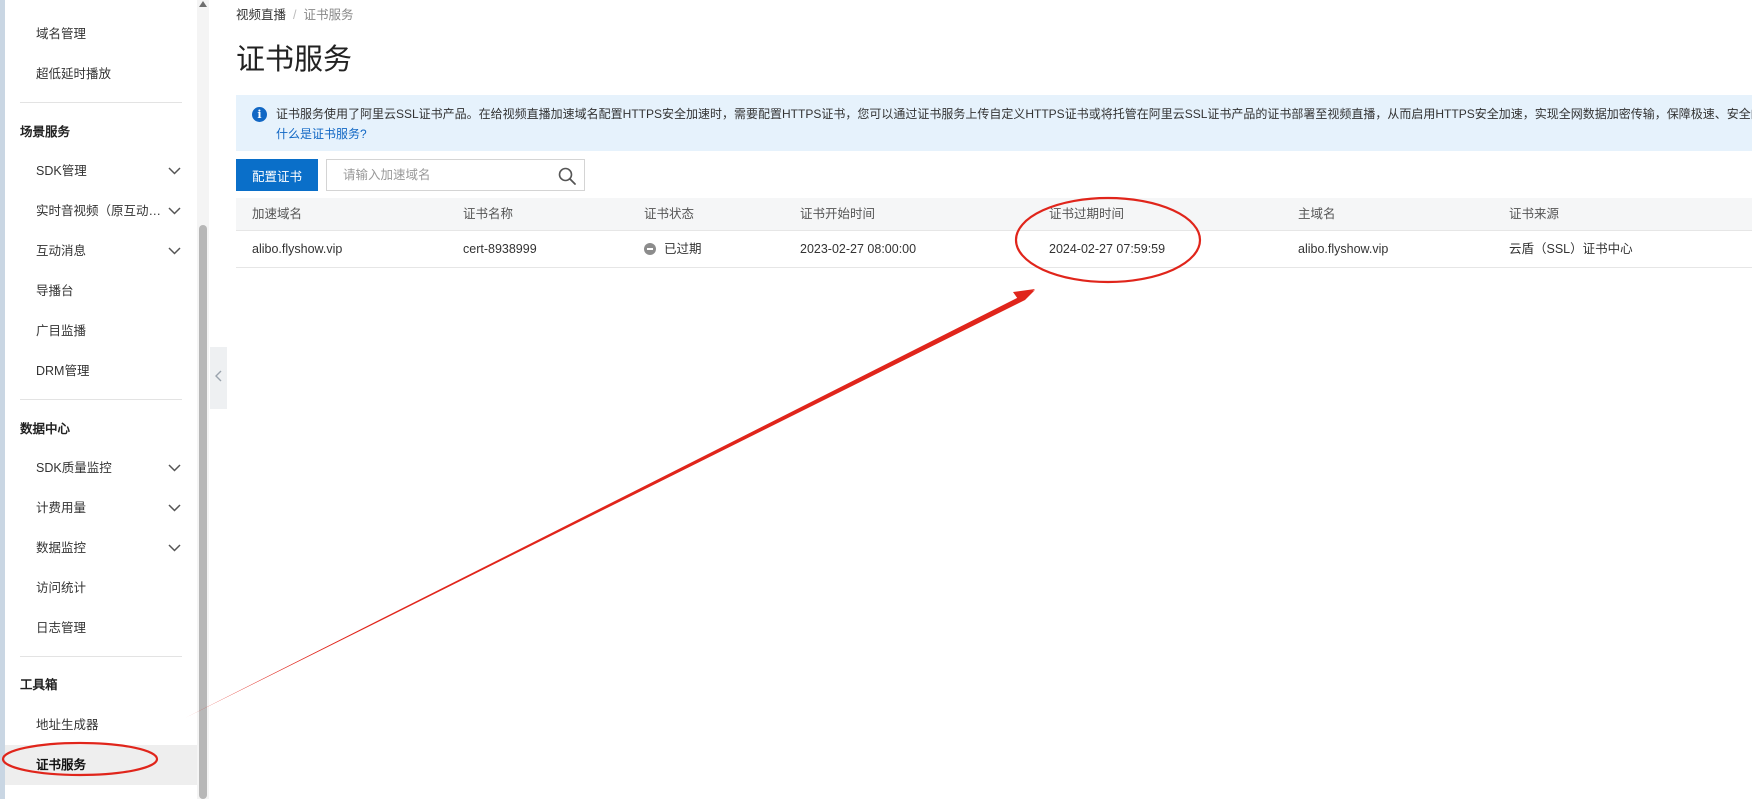 This screenshot has height=799, width=1752. What do you see at coordinates (101, 588) in the screenshot?
I see `sidebar-item-access-stats: 访问统计` at bounding box center [101, 588].